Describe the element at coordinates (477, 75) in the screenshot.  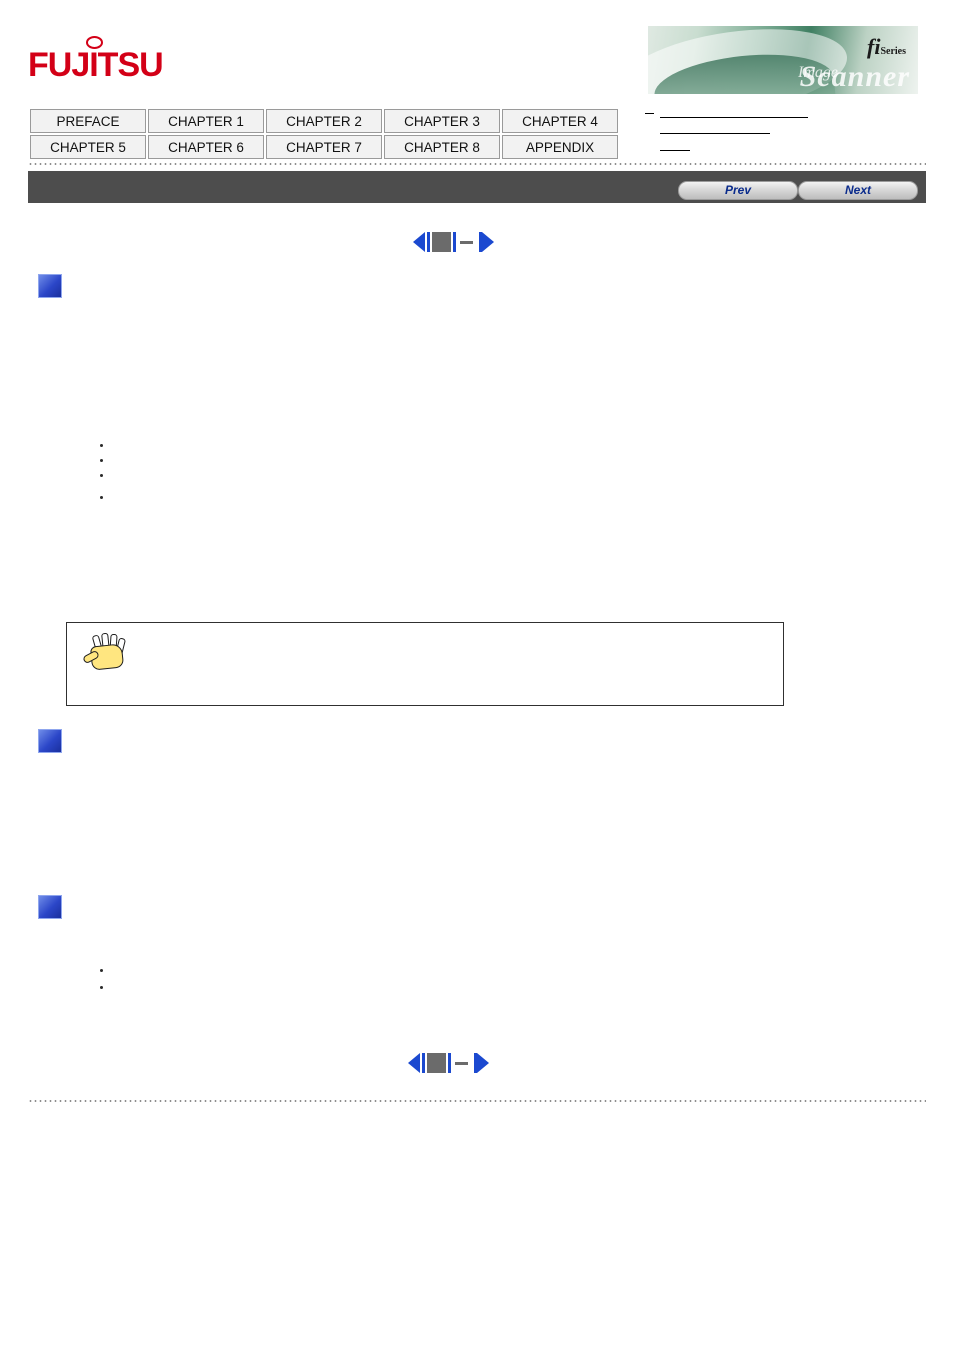
I see `page-header: FUJITSU Image Scanner fiSeries` at that location.